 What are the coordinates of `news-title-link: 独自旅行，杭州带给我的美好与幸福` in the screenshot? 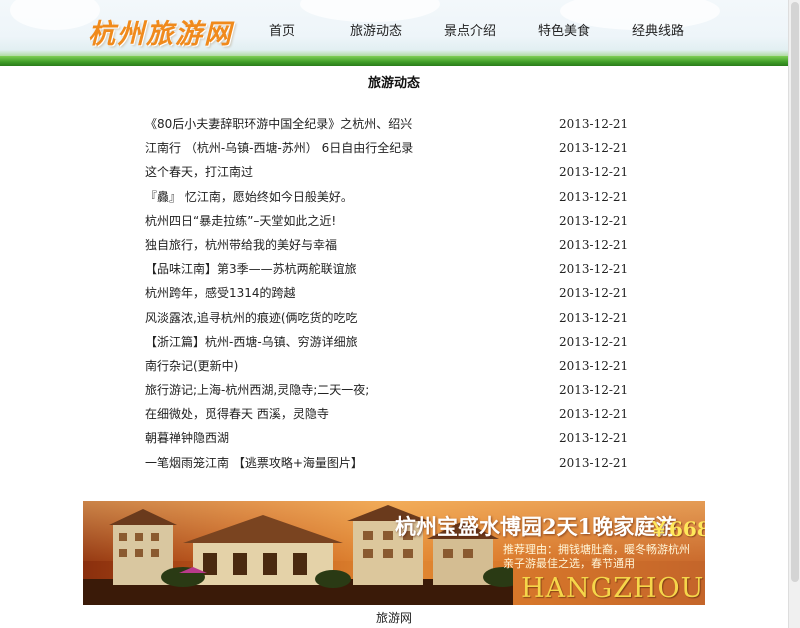 It's located at (345, 245).